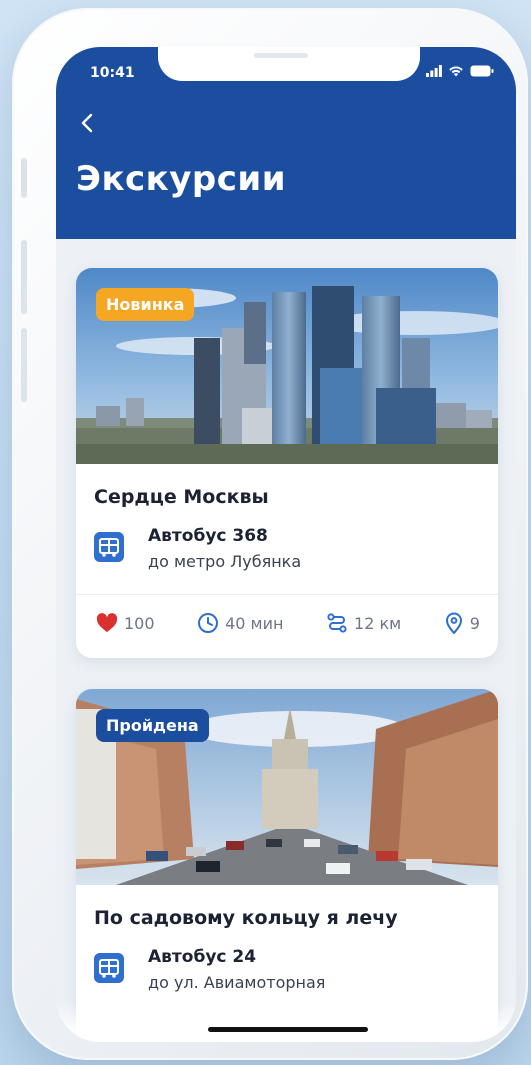  I want to click on stops-stat: 9, so click(462, 623).